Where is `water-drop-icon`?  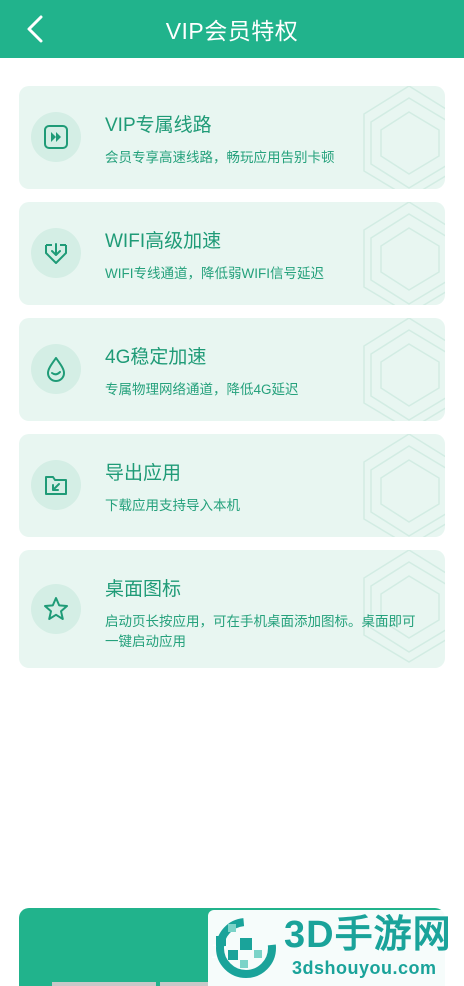
water-drop-icon is located at coordinates (56, 369).